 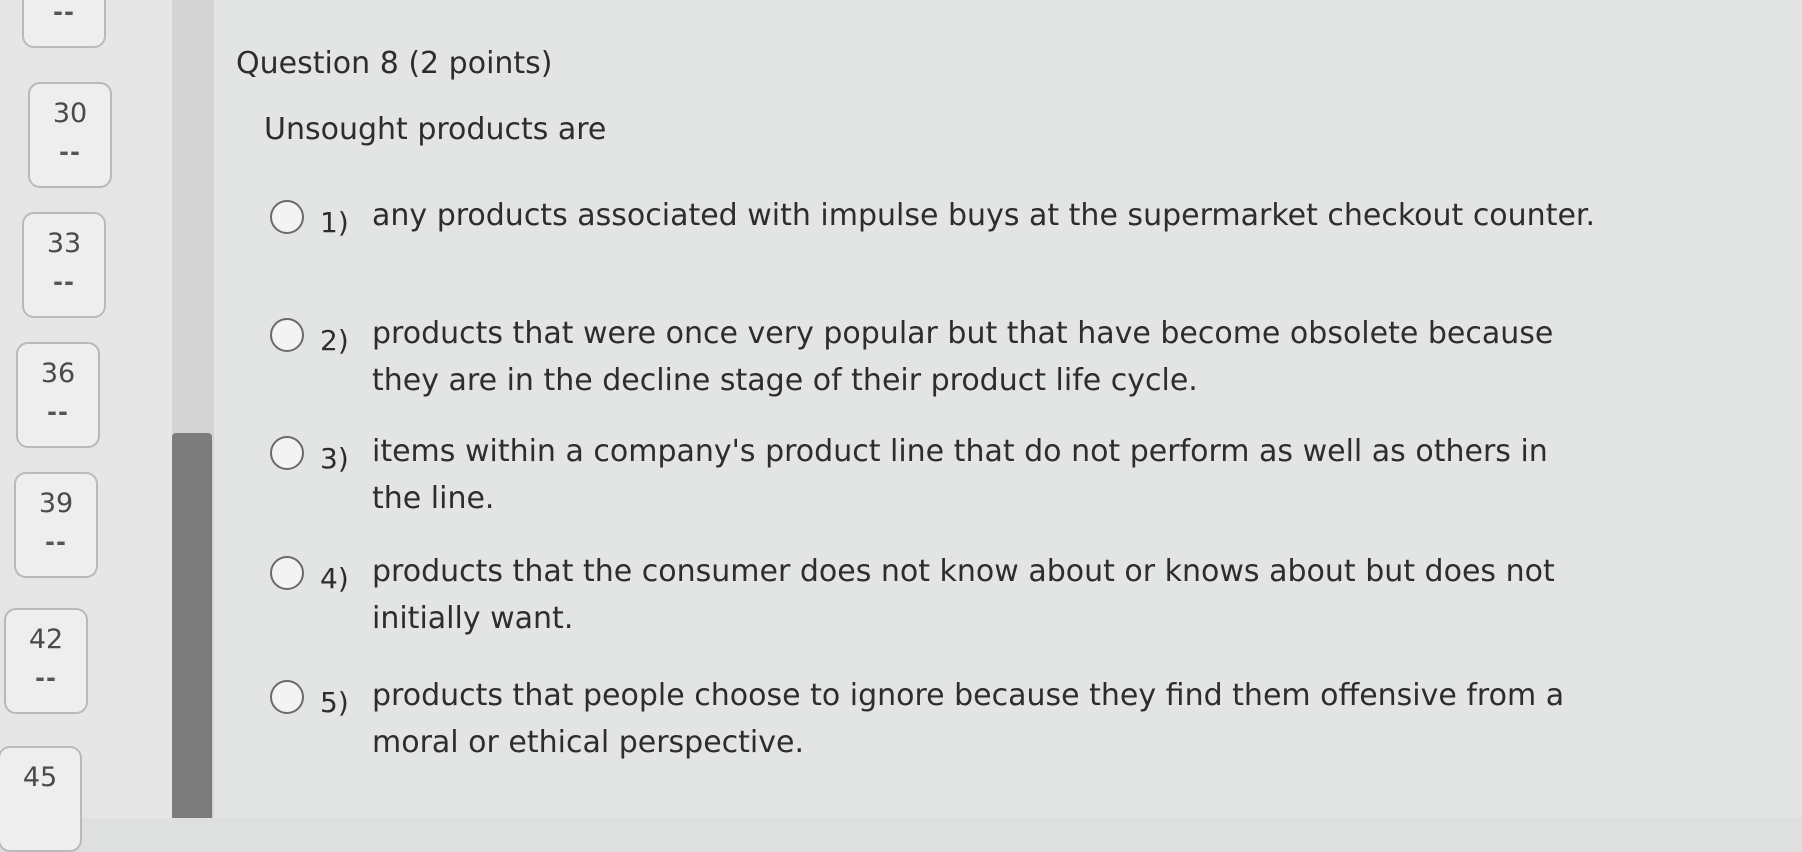 What do you see at coordinates (58, 373) in the screenshot?
I see `nav-question-number: 36` at bounding box center [58, 373].